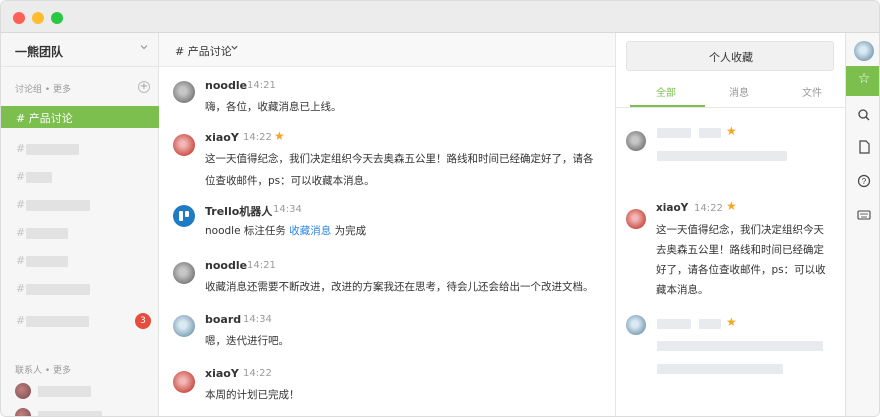 The image size is (880, 417). I want to click on keyboard-icon, so click(862, 215).